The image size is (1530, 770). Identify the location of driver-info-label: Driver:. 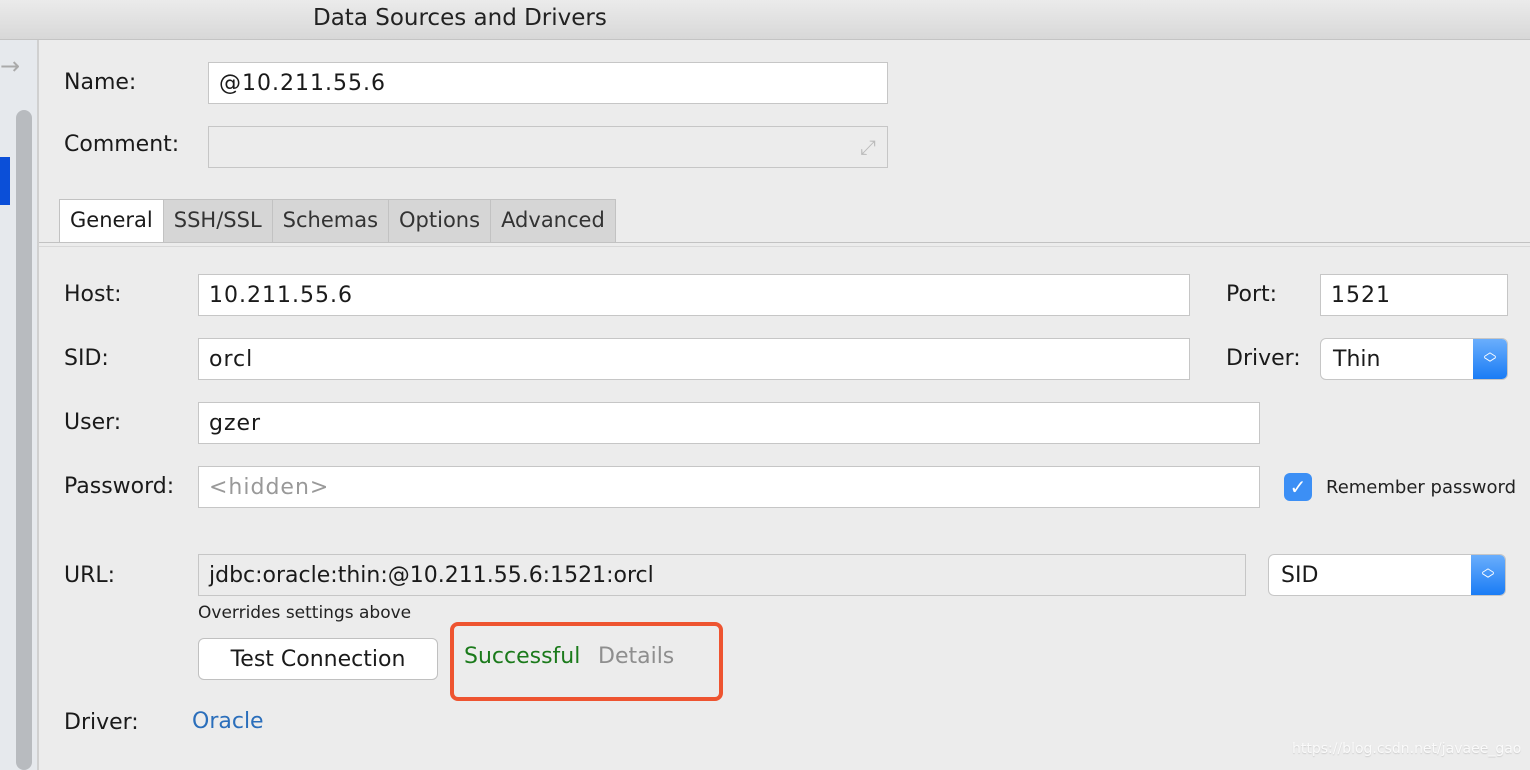
(101, 722).